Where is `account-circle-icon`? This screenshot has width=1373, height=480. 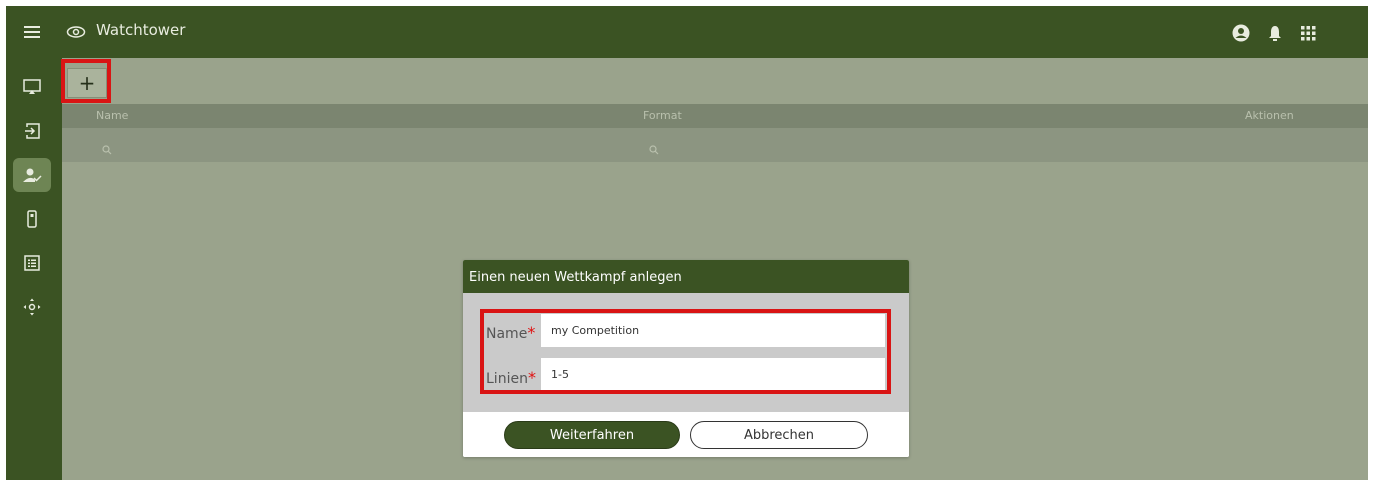 account-circle-icon is located at coordinates (1241, 33).